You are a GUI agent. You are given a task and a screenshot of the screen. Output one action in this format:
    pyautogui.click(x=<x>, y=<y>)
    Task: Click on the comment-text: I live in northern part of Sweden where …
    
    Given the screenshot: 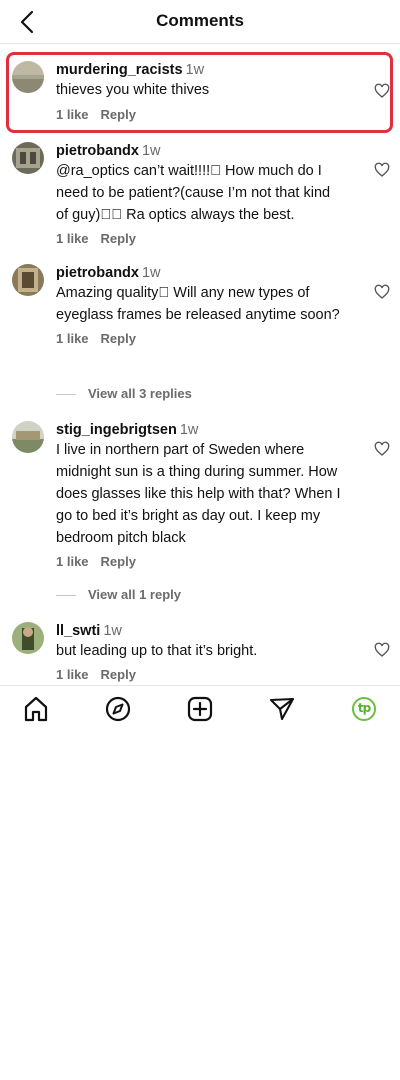 What is the action you would take?
    pyautogui.click(x=198, y=494)
    